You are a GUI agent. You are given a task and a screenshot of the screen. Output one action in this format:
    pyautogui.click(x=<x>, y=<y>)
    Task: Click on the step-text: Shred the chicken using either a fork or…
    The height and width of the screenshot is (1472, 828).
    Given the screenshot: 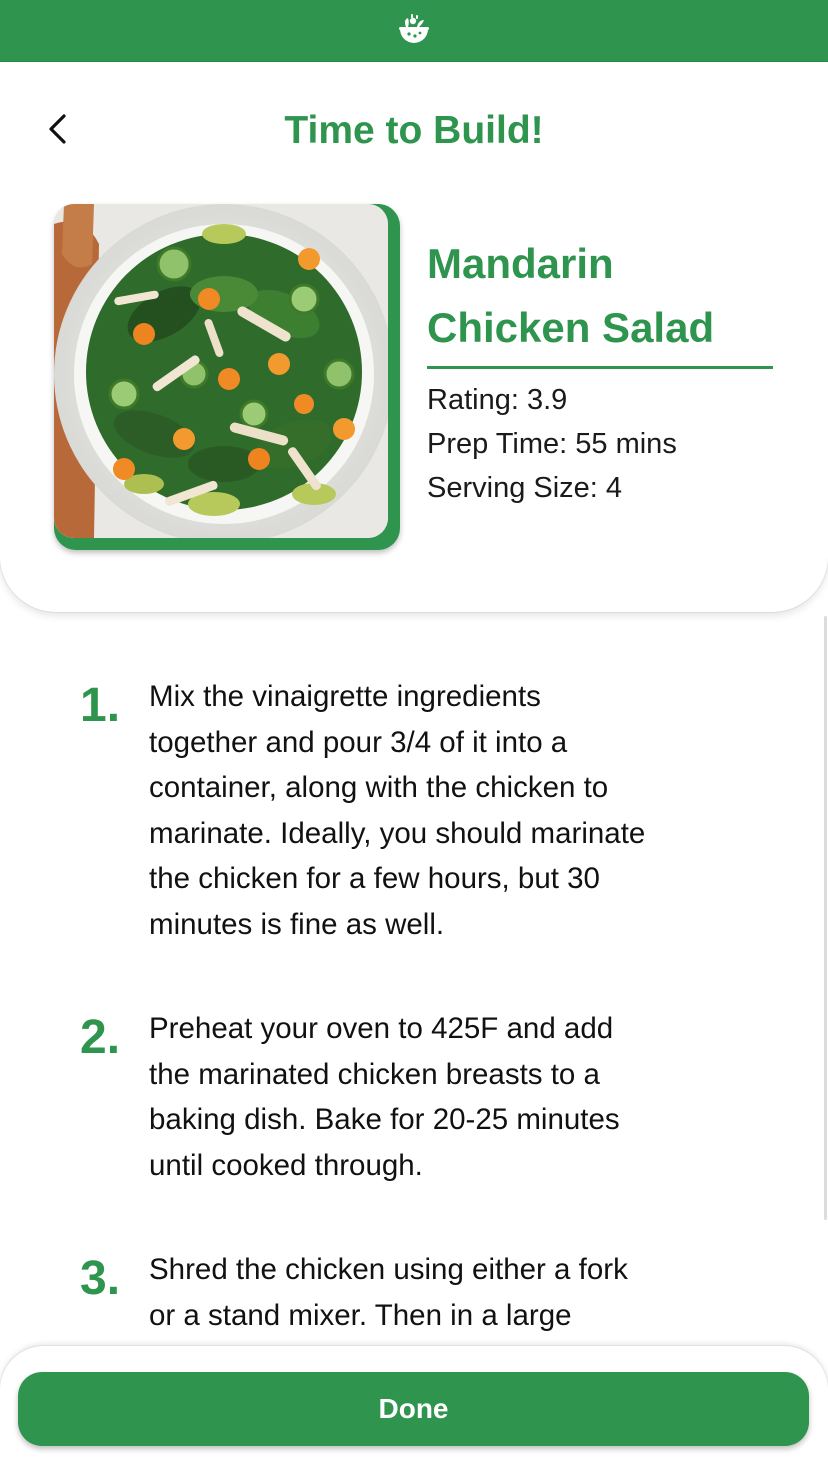 What is the action you would take?
    pyautogui.click(x=449, y=1292)
    